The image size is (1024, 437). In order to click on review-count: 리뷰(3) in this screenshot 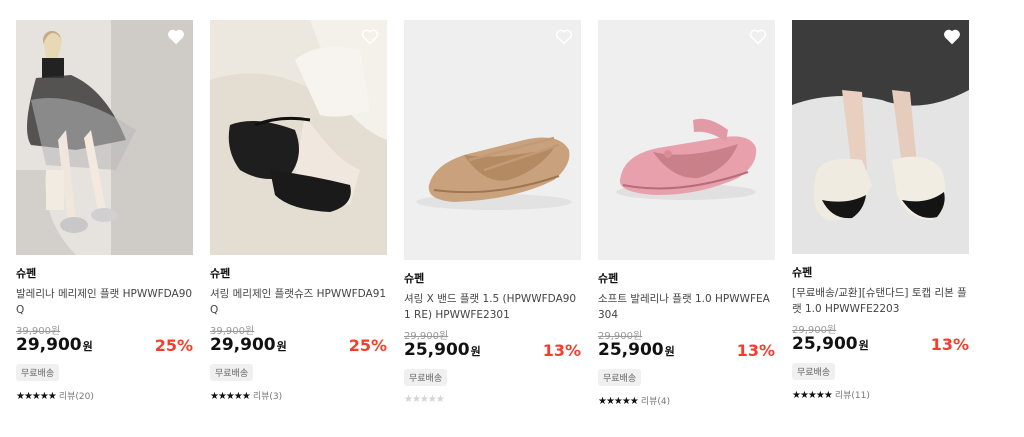, I will do `click(267, 397)`.